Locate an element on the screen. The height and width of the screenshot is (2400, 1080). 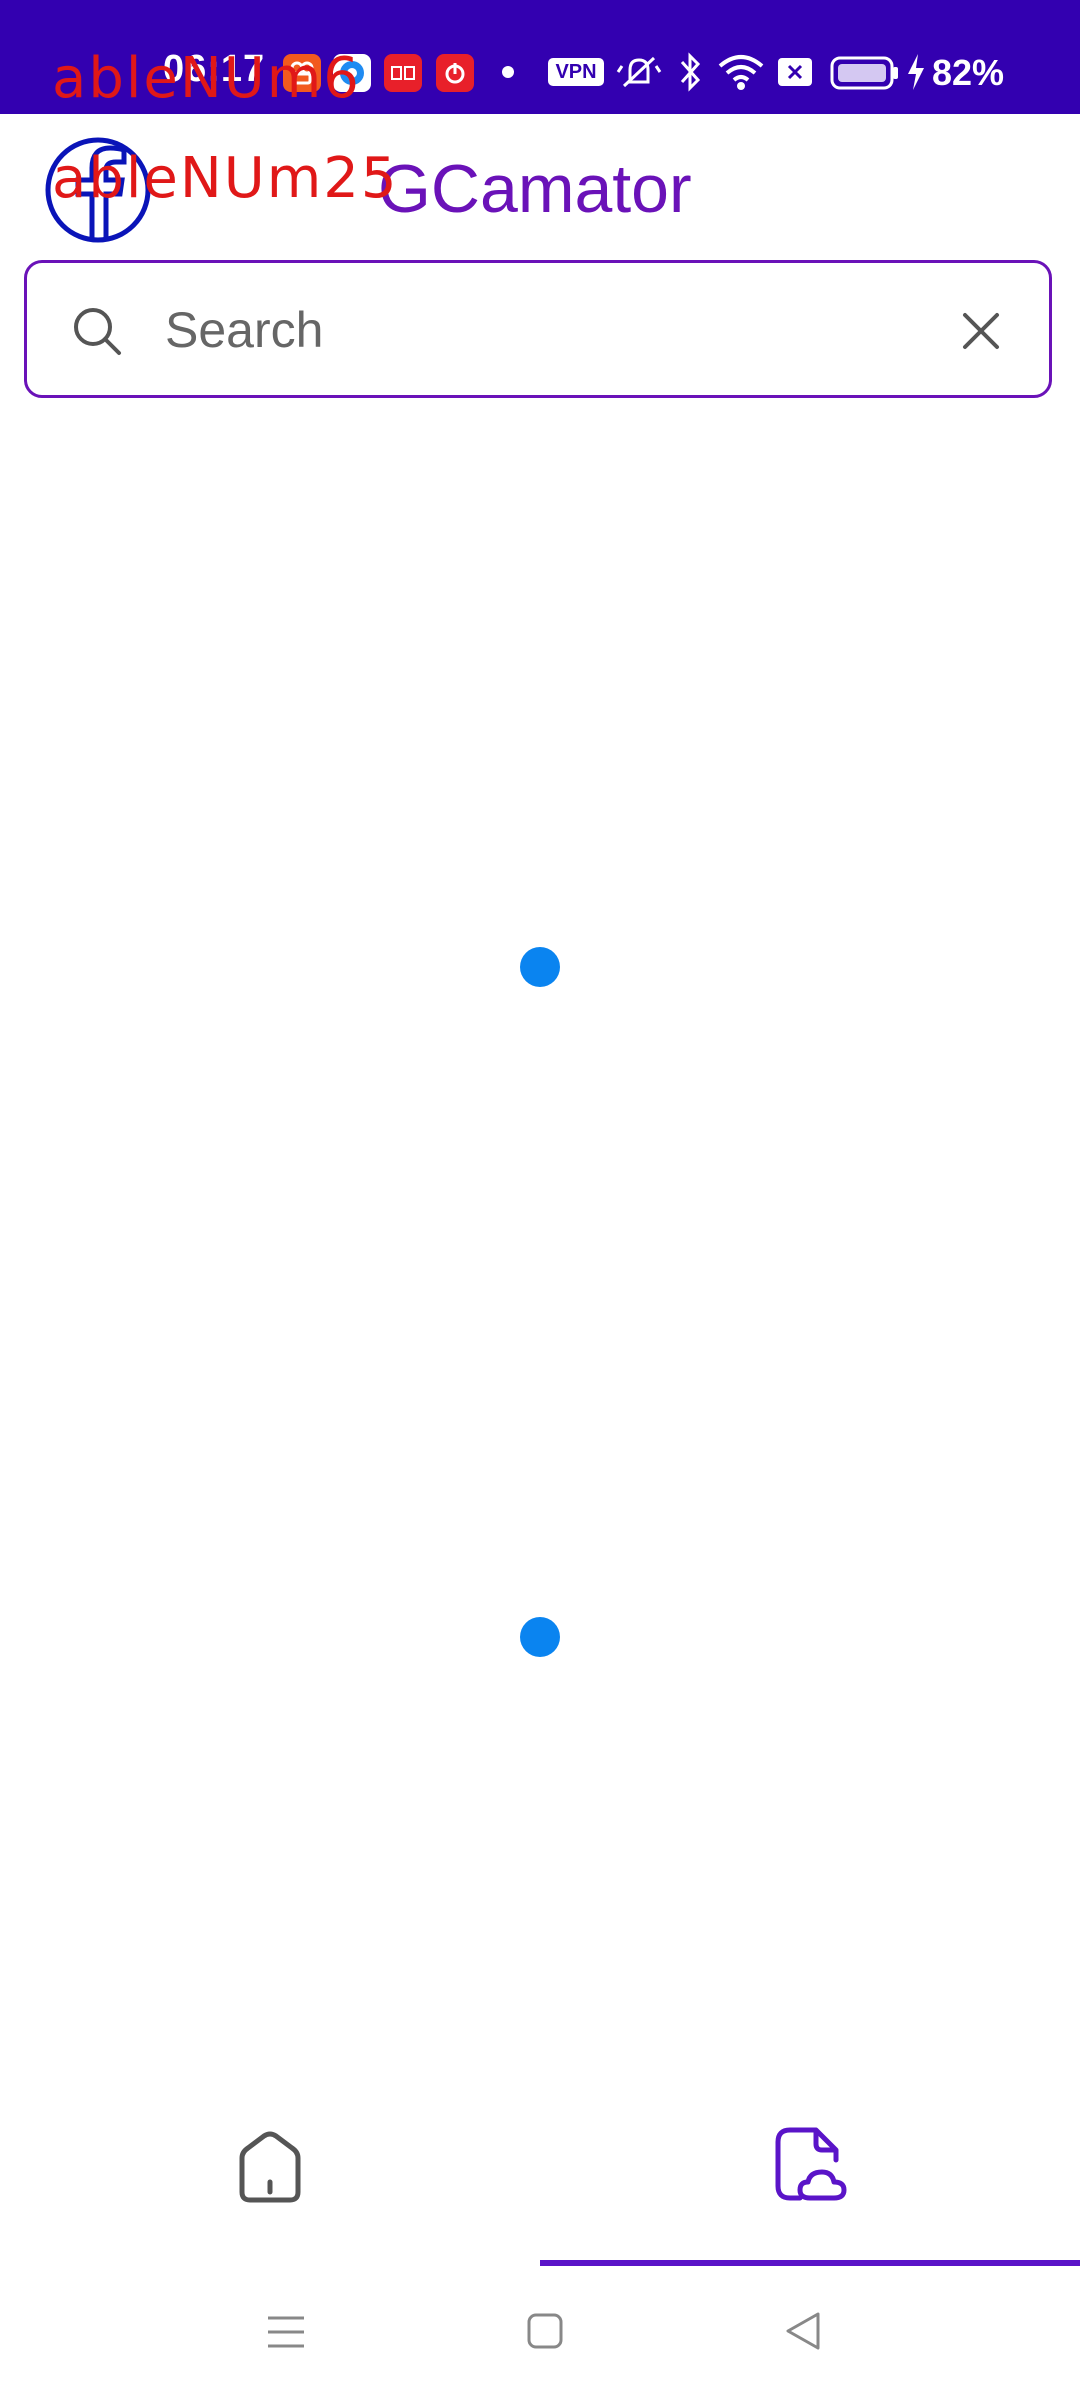
cloud-file-icon is located at coordinates (810, 2164).